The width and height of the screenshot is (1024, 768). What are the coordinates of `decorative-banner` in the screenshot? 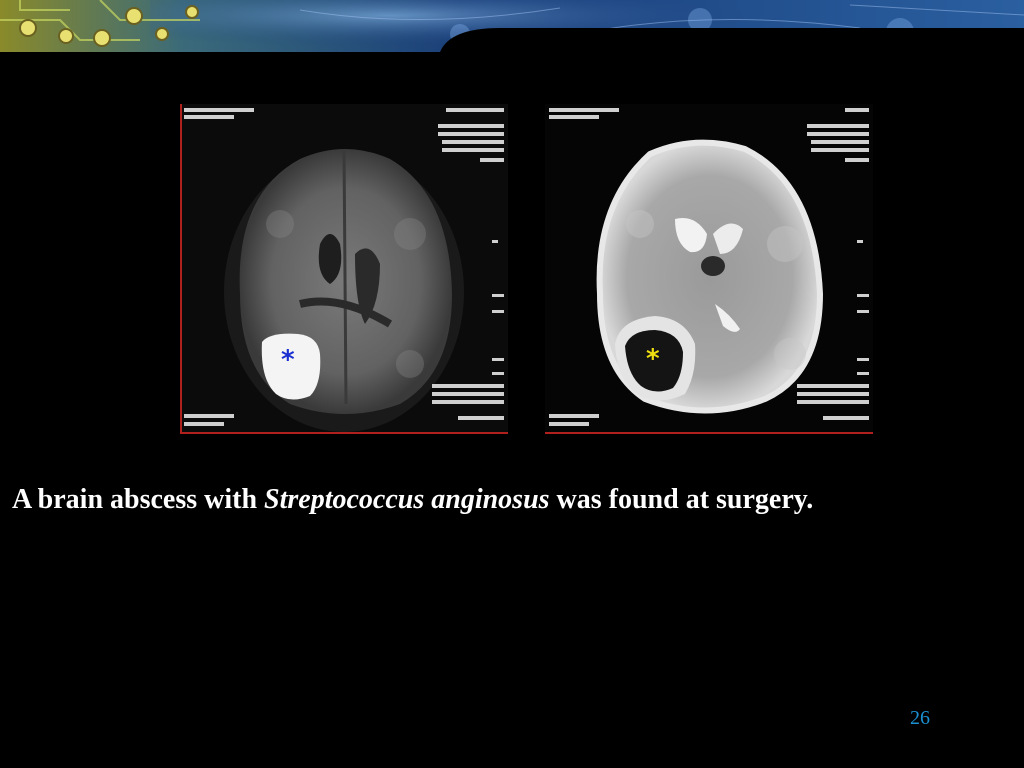 It's located at (512, 26).